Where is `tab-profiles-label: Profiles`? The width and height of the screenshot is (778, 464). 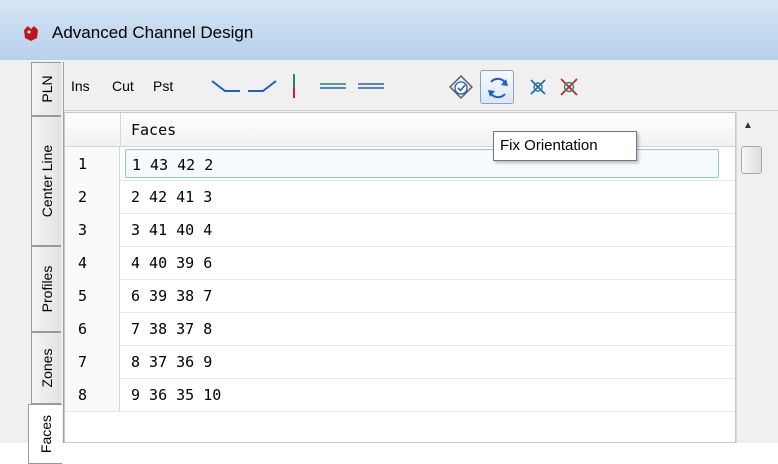 tab-profiles-label: Profiles is located at coordinates (46, 289).